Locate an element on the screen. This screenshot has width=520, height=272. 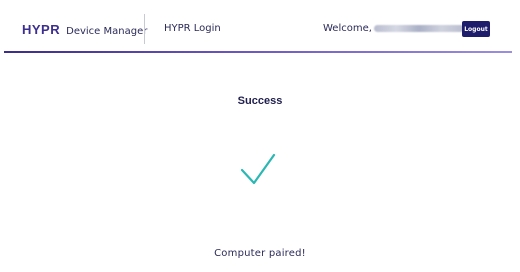
status-message: Computer paired! is located at coordinates (260, 253).